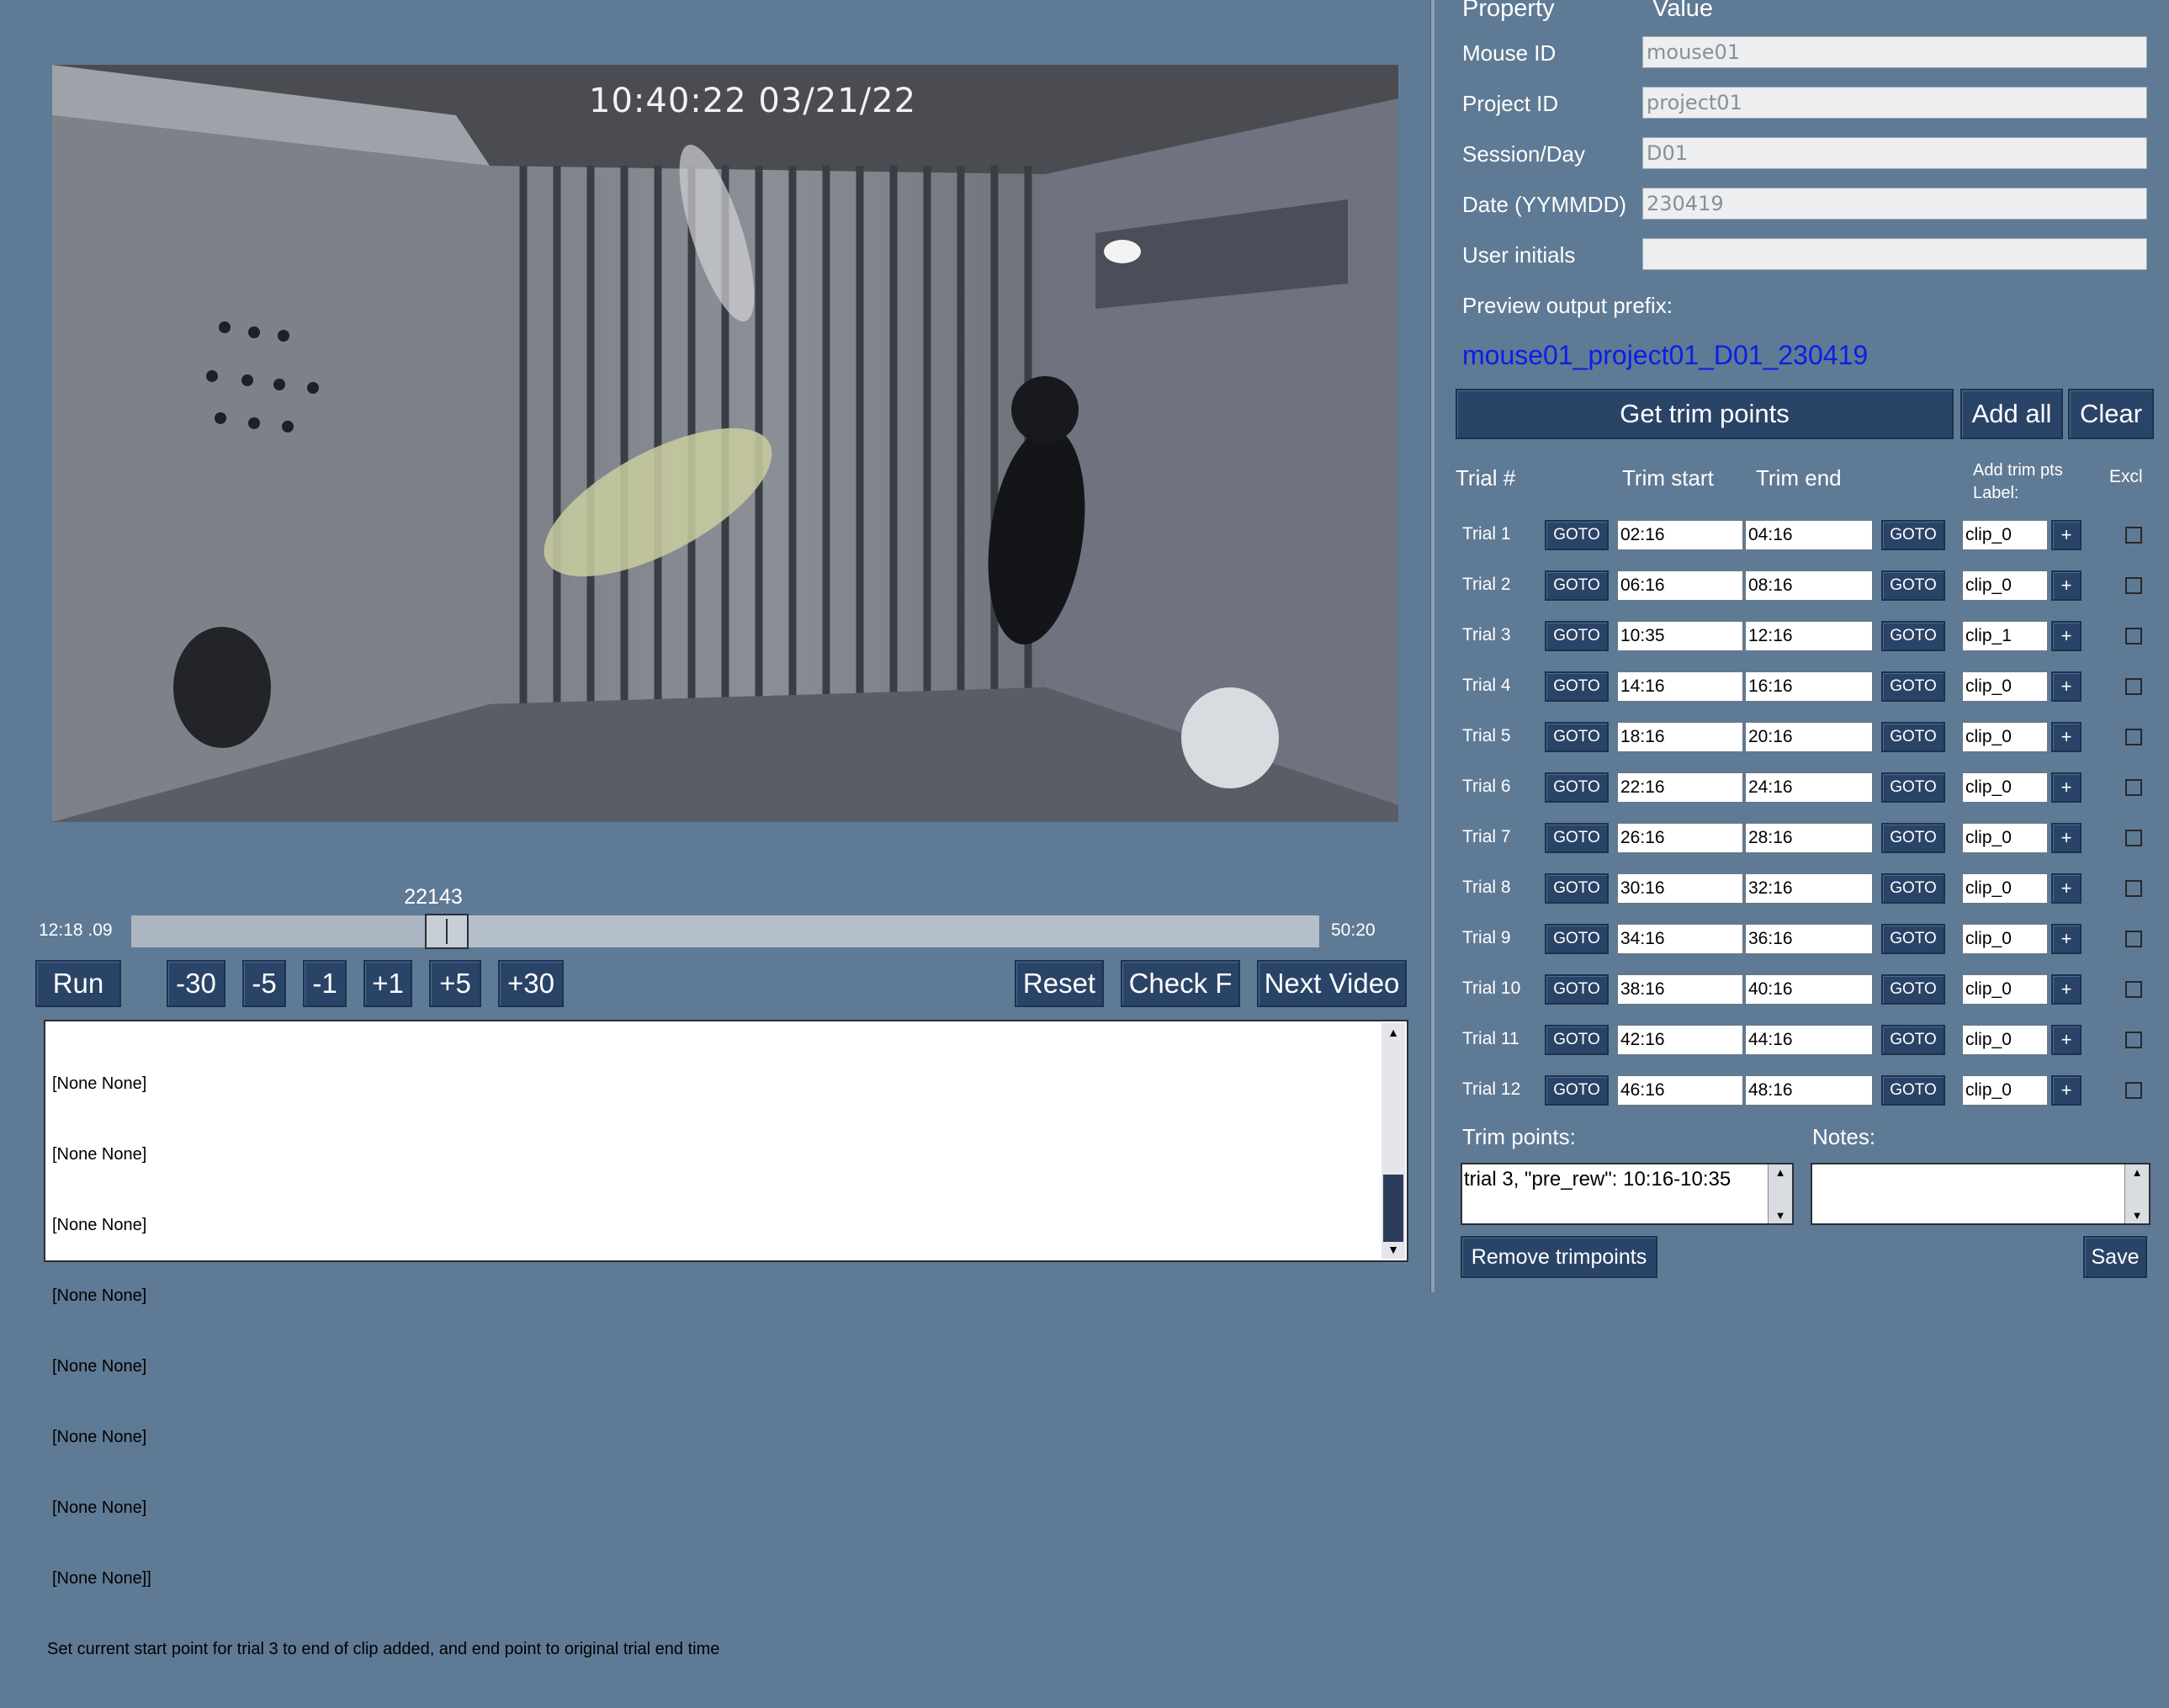 This screenshot has height=1708, width=2169. I want to click on trim-end-field: 28:16, so click(1809, 838).